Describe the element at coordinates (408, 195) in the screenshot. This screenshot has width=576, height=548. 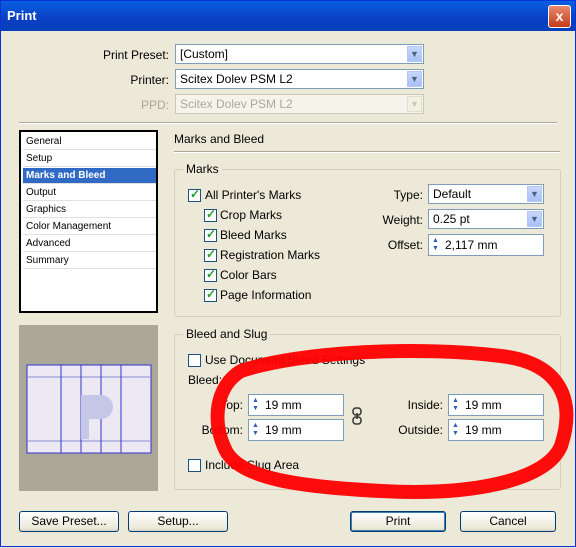
I see `type-label: Type:` at that location.